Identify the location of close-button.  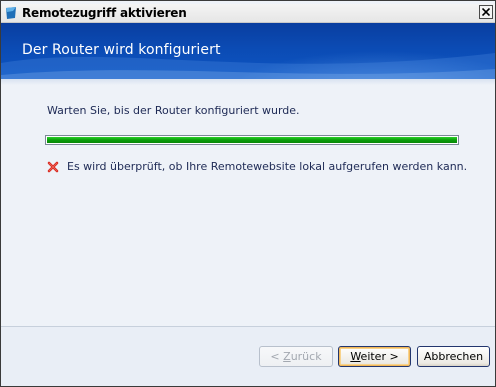
(486, 12).